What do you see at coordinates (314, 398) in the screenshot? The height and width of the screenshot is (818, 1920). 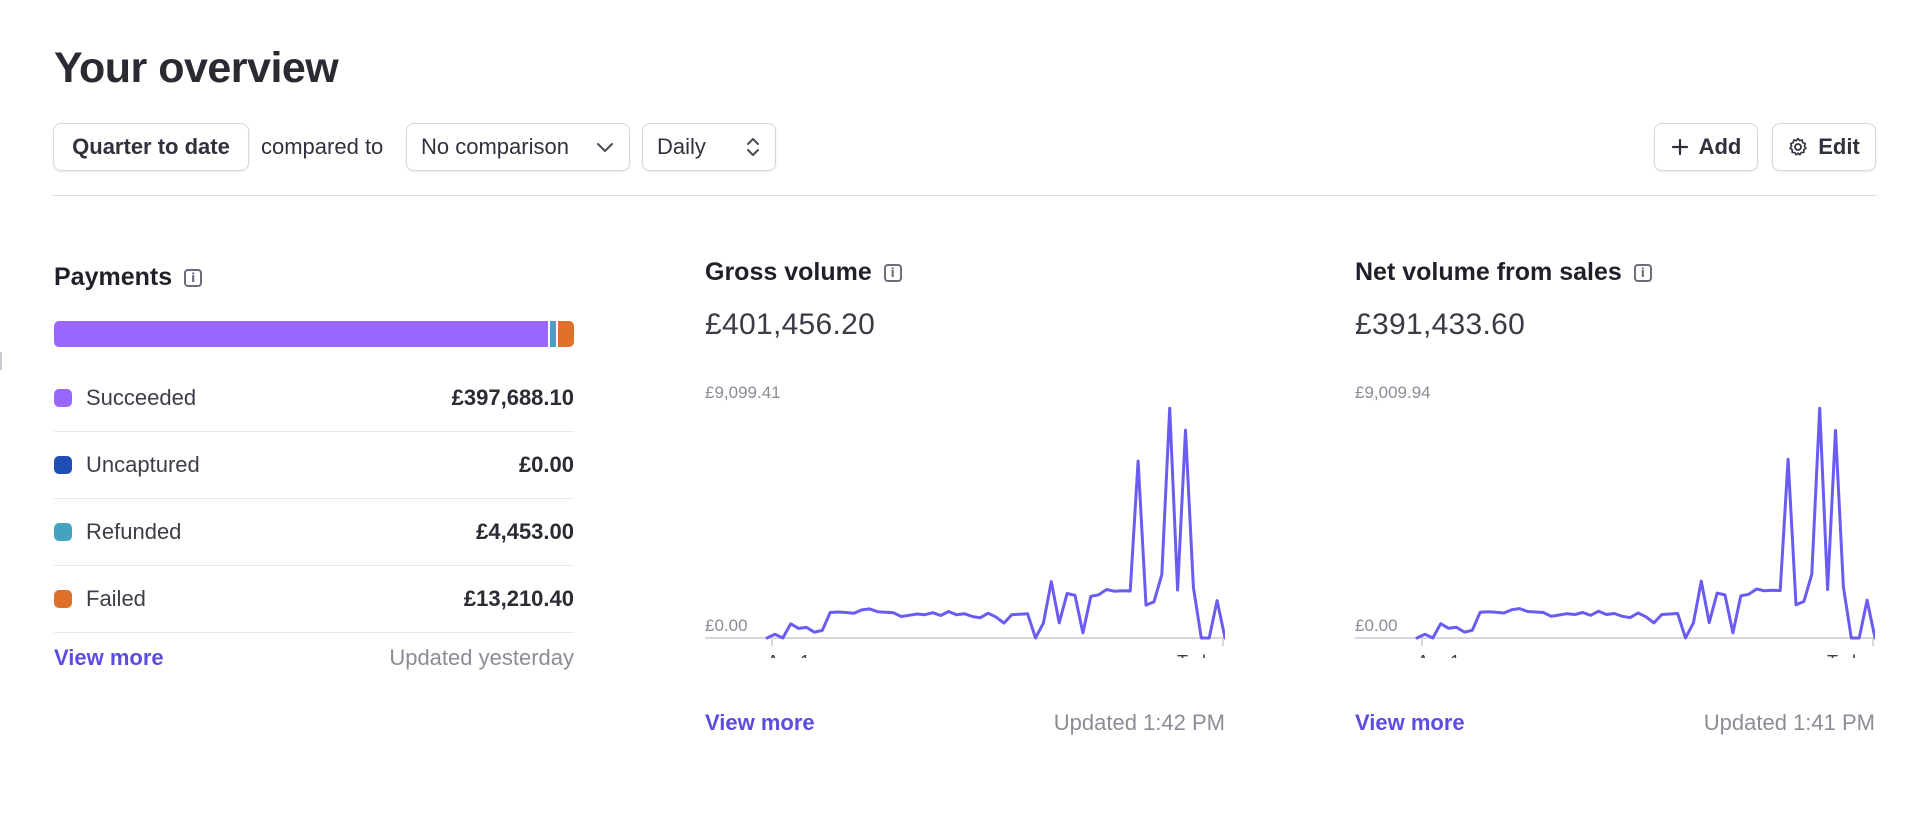 I see `legend-row-succeeded: Succeeded £397,688.10` at bounding box center [314, 398].